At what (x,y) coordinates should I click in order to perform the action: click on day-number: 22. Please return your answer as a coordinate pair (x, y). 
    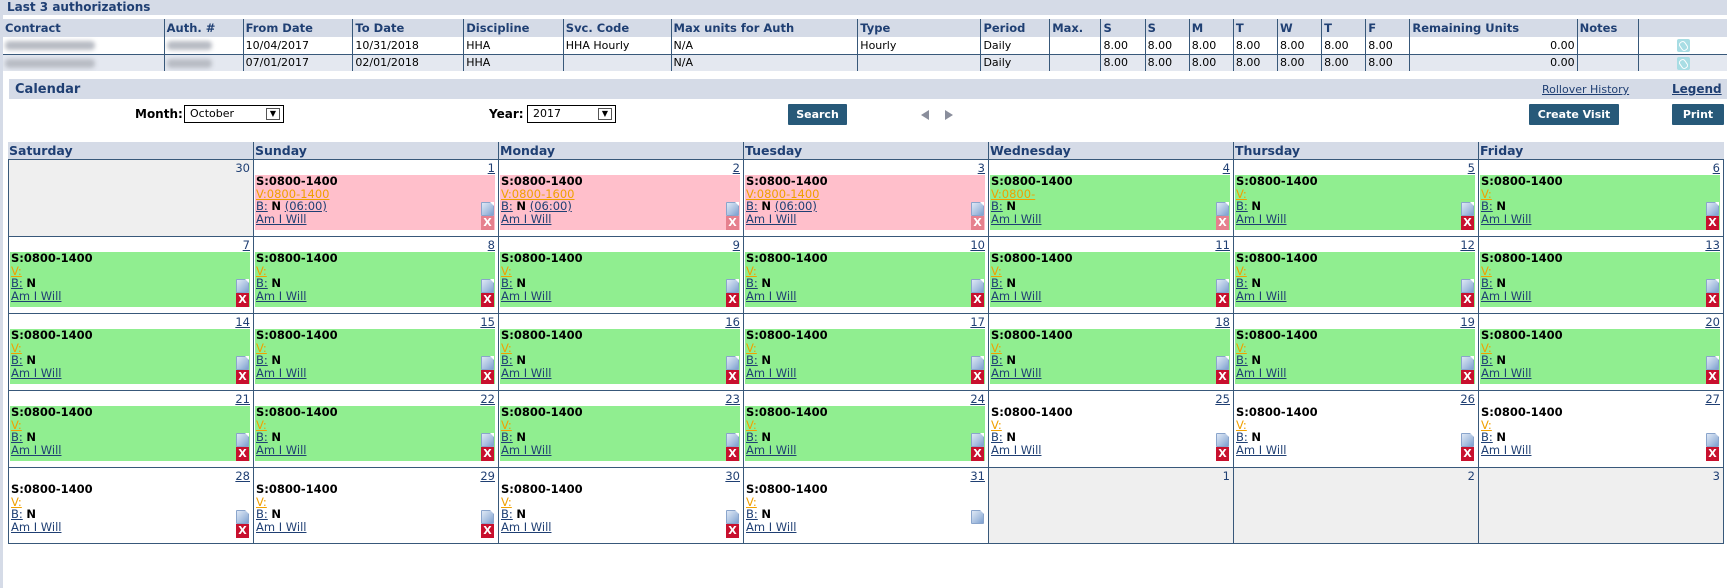
    Looking at the image, I should click on (487, 399).